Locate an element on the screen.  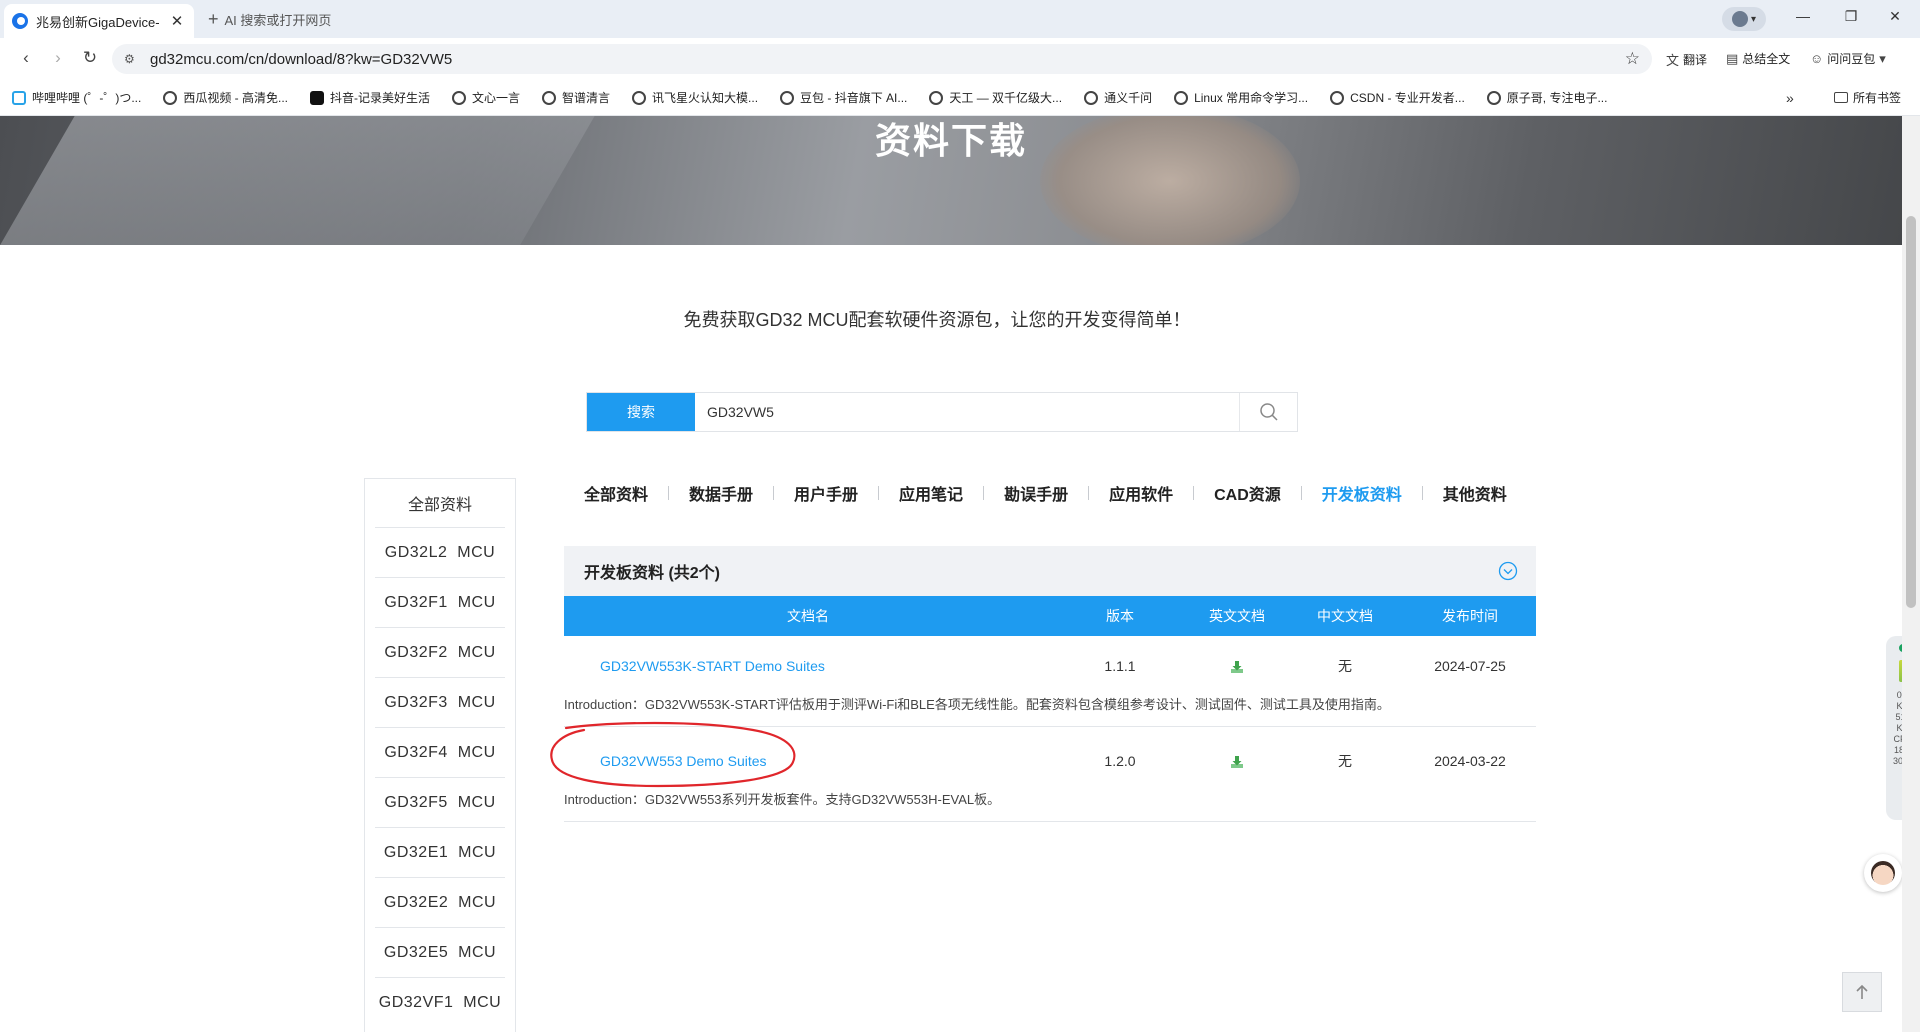
avatar-icon is located at coordinates (1883, 873).